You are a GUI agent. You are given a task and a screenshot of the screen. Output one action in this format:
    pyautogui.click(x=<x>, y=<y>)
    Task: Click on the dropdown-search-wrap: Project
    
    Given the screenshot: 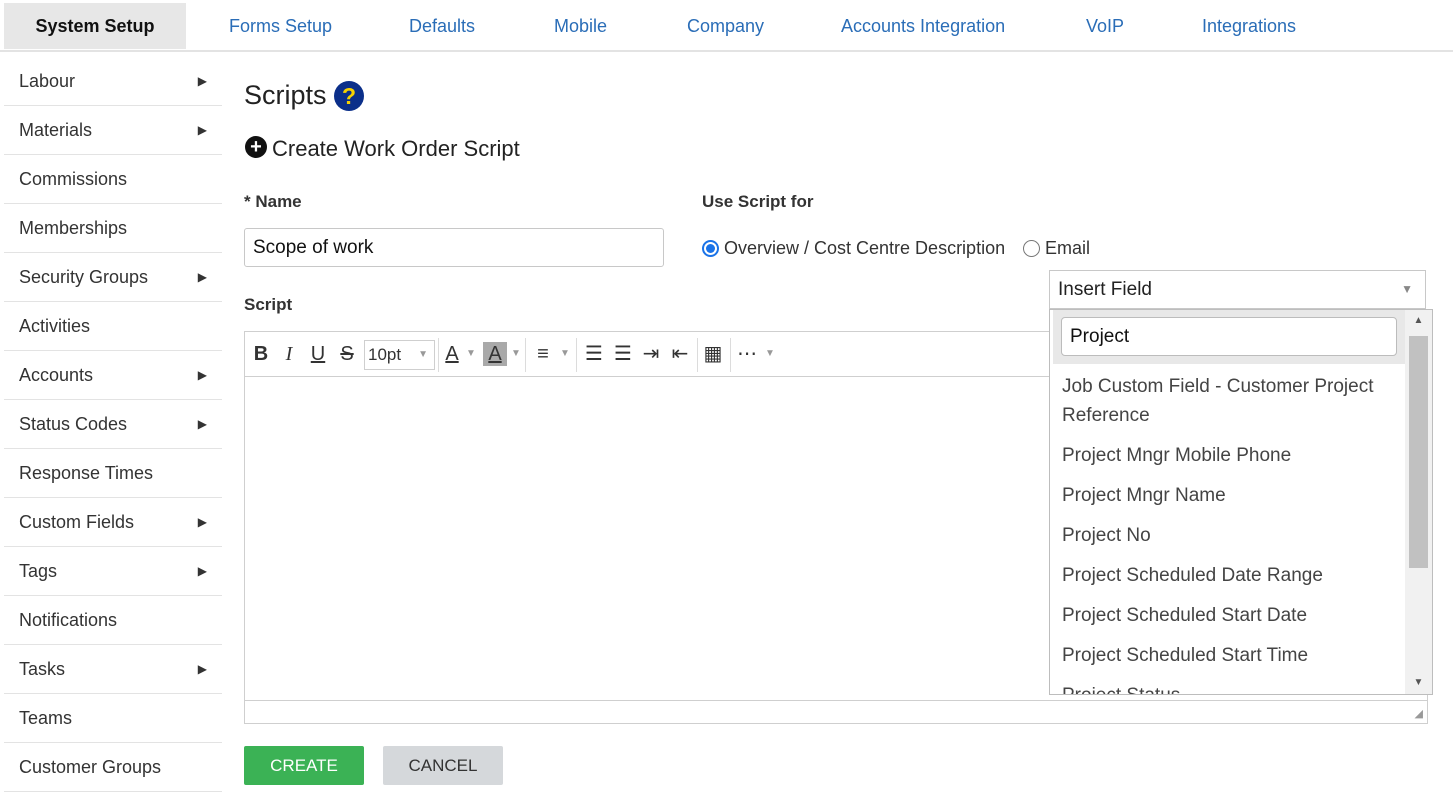 What is the action you would take?
    pyautogui.click(x=1229, y=337)
    